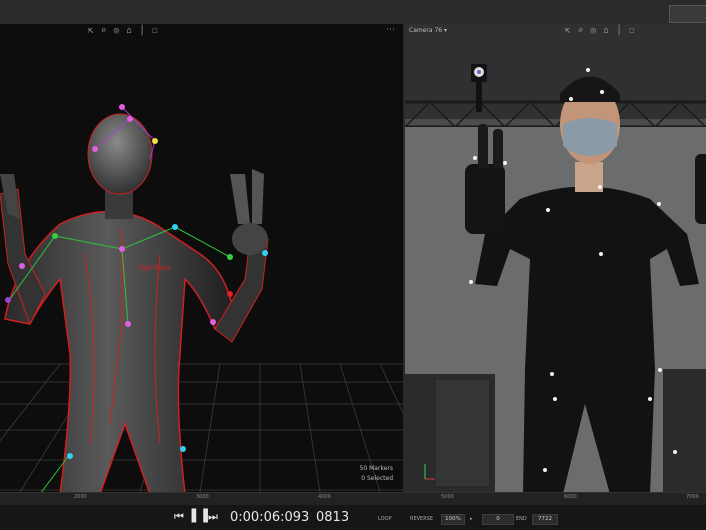  What do you see at coordinates (213, 517) in the screenshot?
I see `next-frame-icon: ⏭` at bounding box center [213, 517].